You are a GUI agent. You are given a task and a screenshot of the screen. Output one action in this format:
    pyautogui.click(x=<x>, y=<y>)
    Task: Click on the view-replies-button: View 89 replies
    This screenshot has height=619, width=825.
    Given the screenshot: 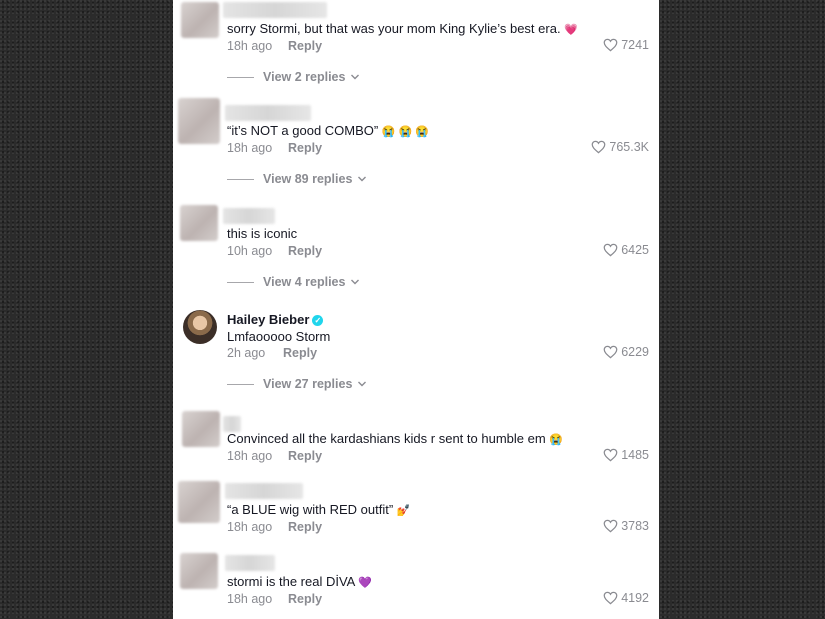 What is the action you would take?
    pyautogui.click(x=297, y=179)
    